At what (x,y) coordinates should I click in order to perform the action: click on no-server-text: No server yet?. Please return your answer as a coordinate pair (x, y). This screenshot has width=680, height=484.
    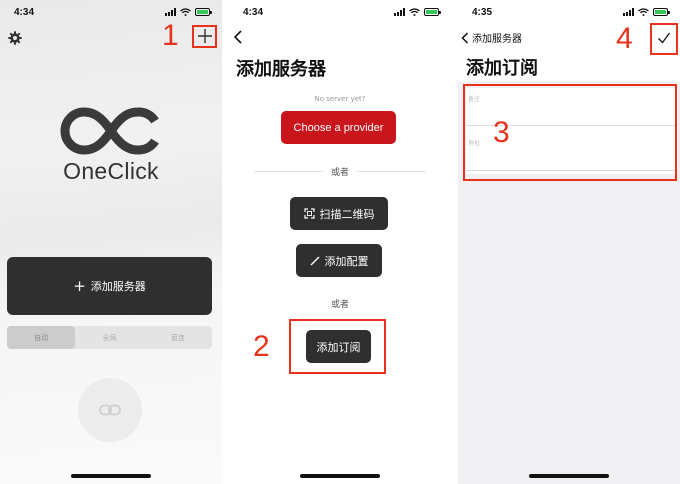
    Looking at the image, I should click on (340, 99).